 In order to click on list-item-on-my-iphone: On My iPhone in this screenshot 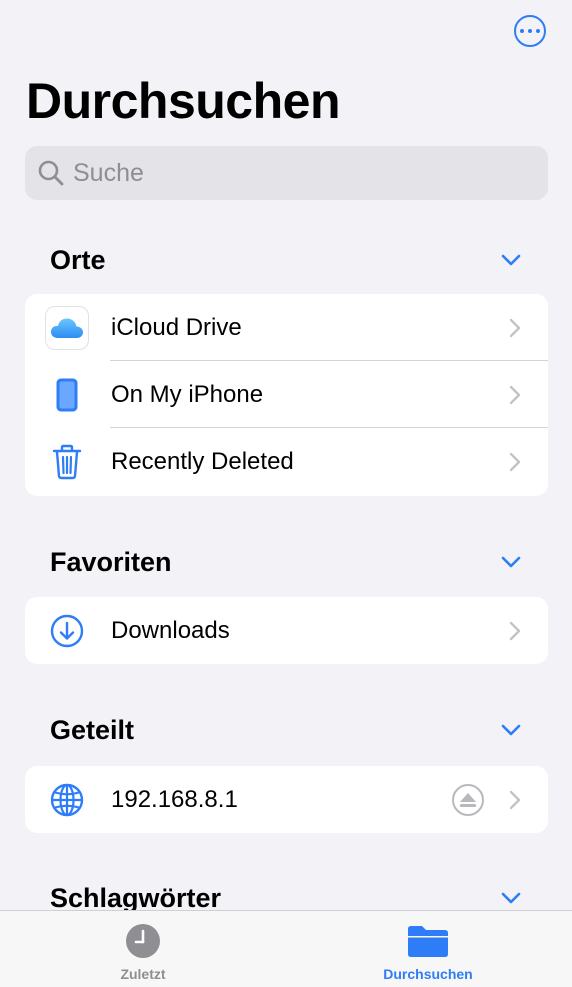, I will do `click(286, 394)`.